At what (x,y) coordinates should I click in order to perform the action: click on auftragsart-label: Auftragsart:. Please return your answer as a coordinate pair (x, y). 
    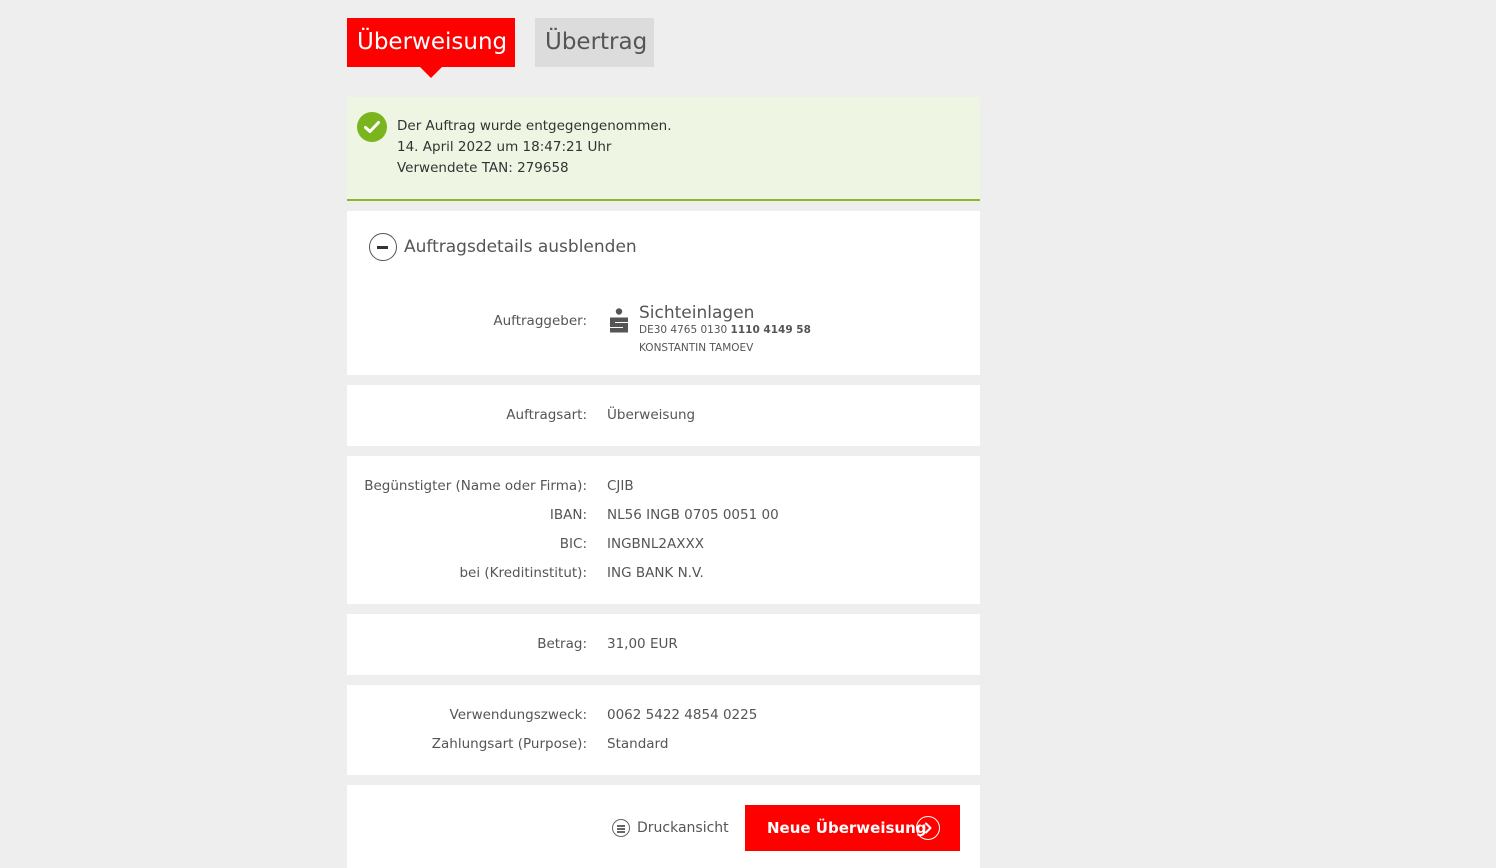
    Looking at the image, I should click on (546, 415).